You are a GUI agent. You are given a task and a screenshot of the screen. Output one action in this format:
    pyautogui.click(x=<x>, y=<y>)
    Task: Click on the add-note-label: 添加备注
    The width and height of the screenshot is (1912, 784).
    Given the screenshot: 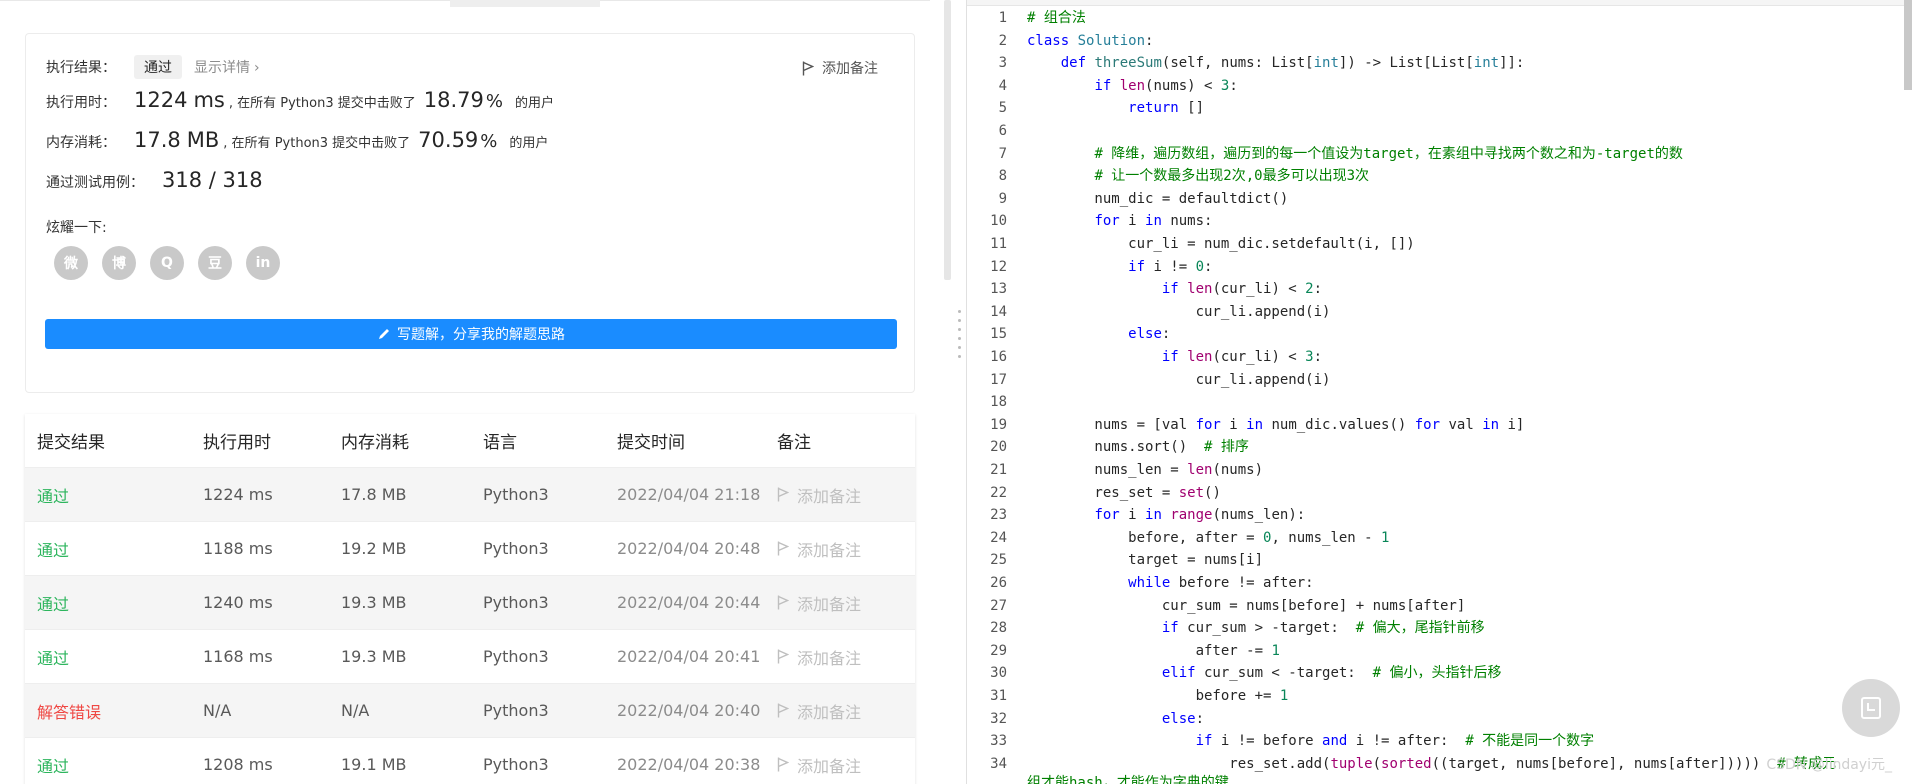 What is the action you would take?
    pyautogui.click(x=829, y=766)
    